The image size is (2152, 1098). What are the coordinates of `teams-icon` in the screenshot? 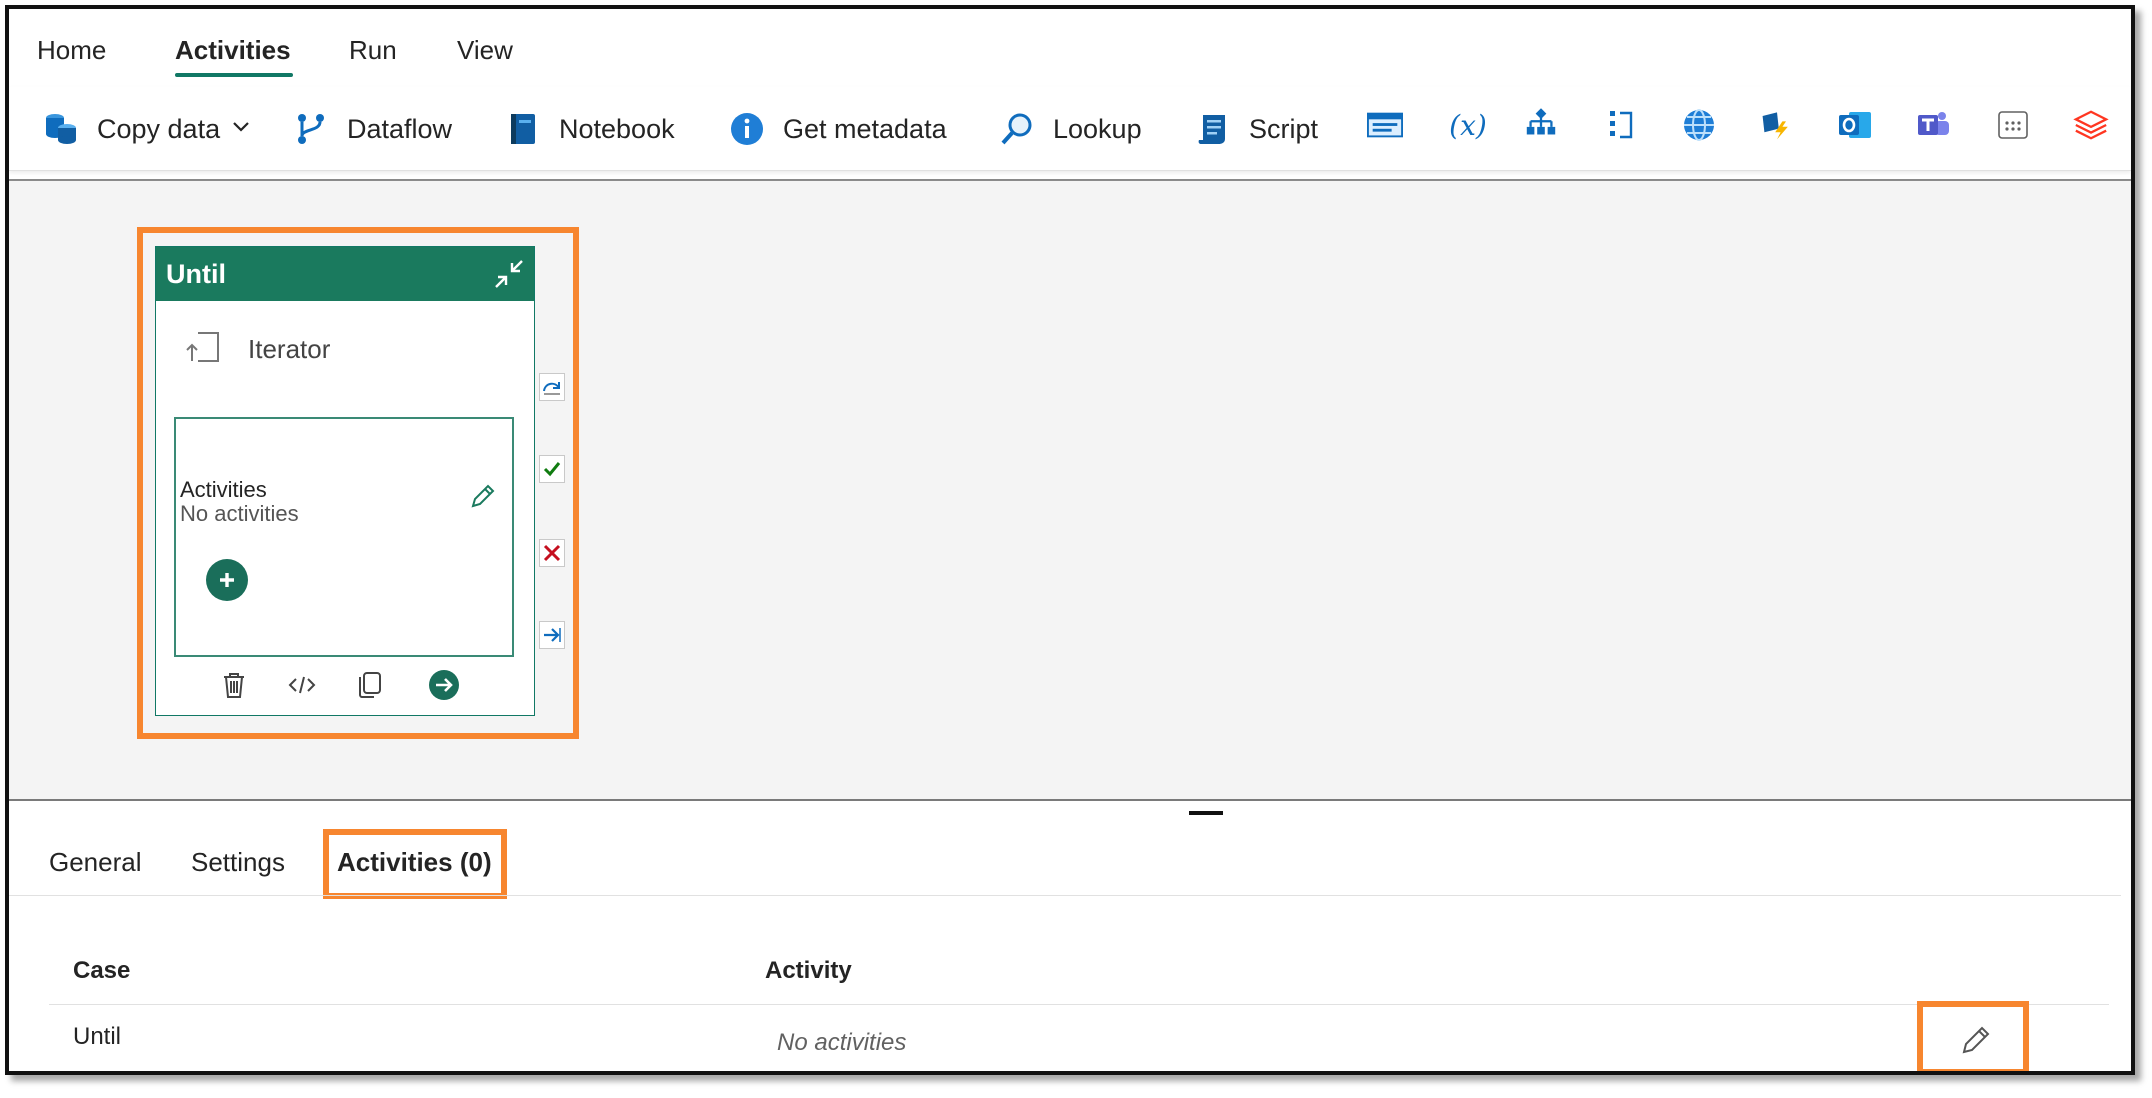 It's located at (1933, 125).